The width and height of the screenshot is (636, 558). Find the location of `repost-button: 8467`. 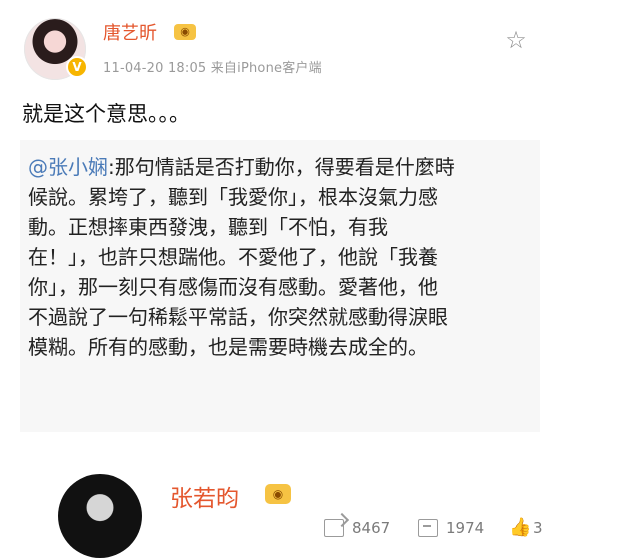

repost-button: 8467 is located at coordinates (357, 528).